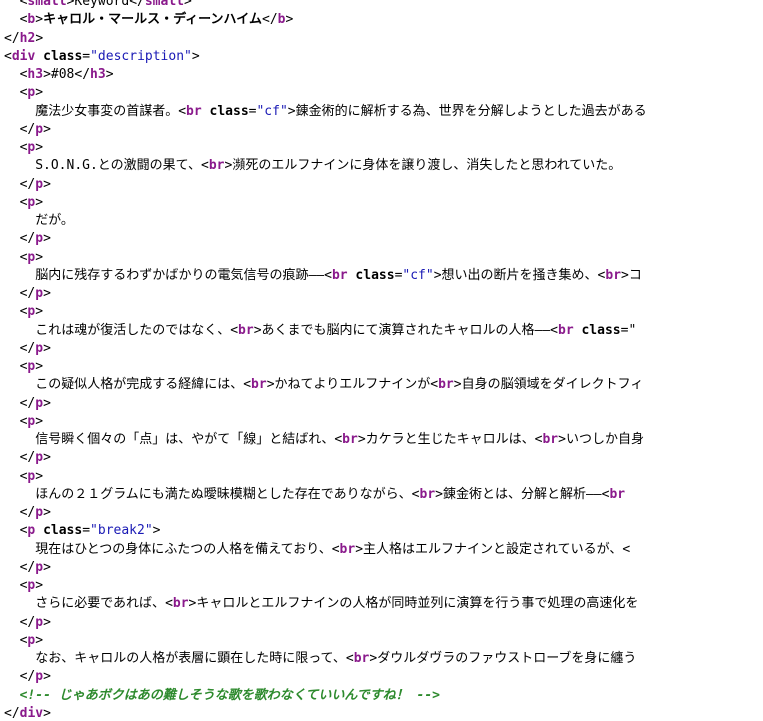 The height and width of the screenshot is (721, 763). I want to click on code-line: だが。, so click(54, 221).